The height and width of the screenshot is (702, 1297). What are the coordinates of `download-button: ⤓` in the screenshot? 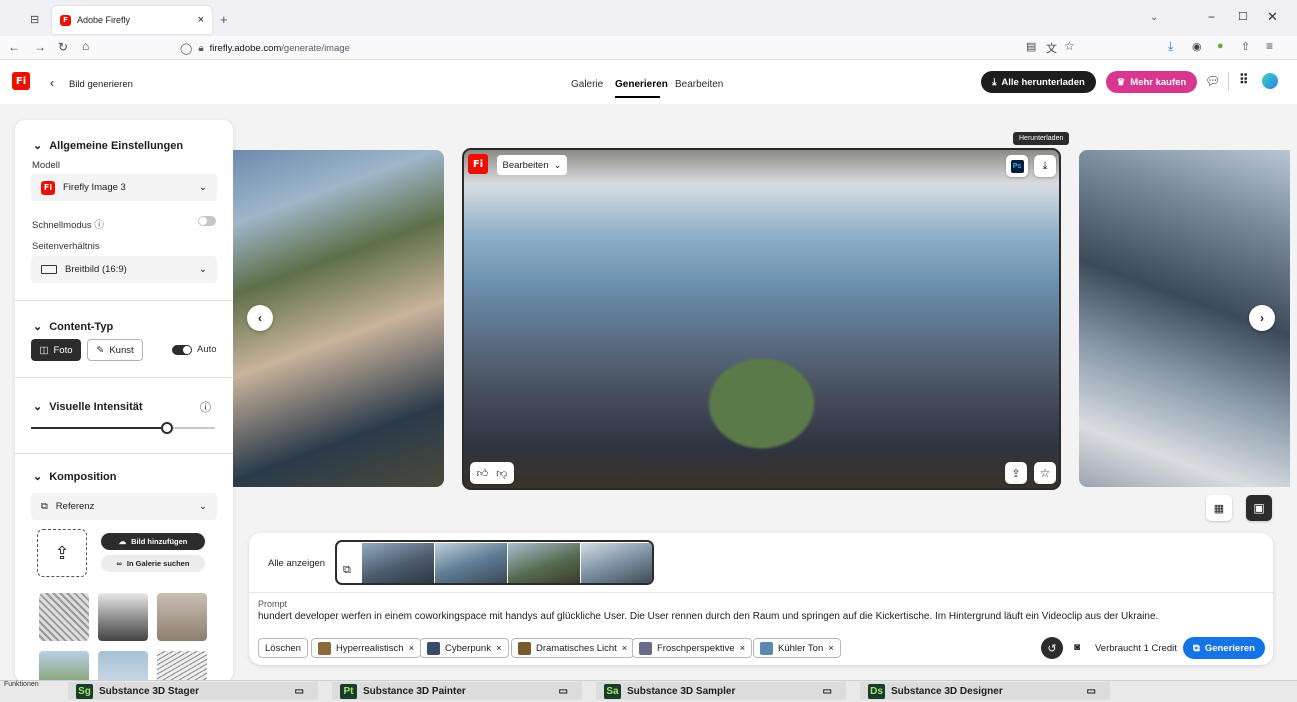 It's located at (1045, 166).